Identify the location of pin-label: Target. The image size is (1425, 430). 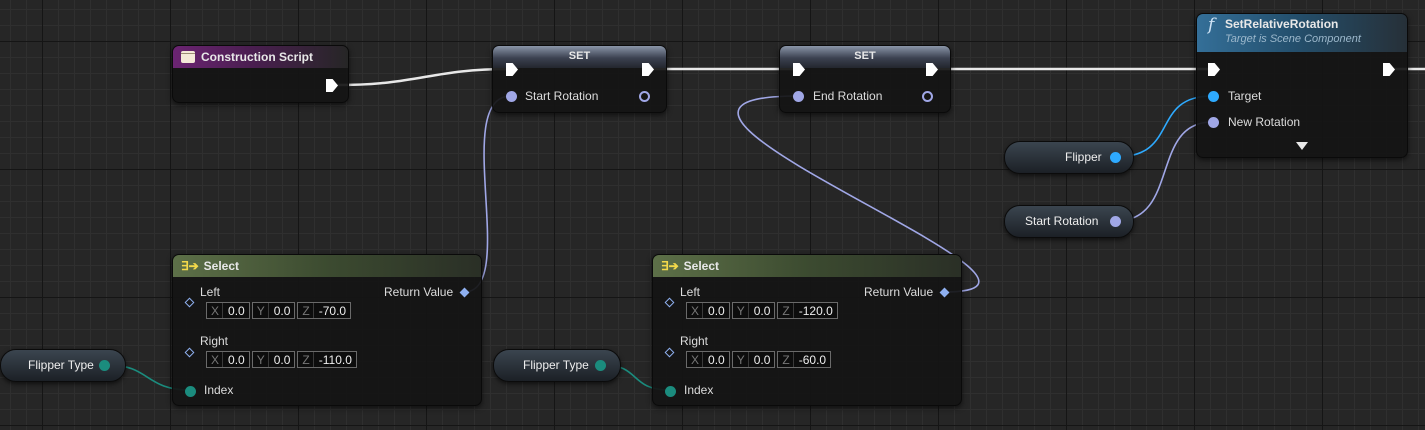
(1245, 96).